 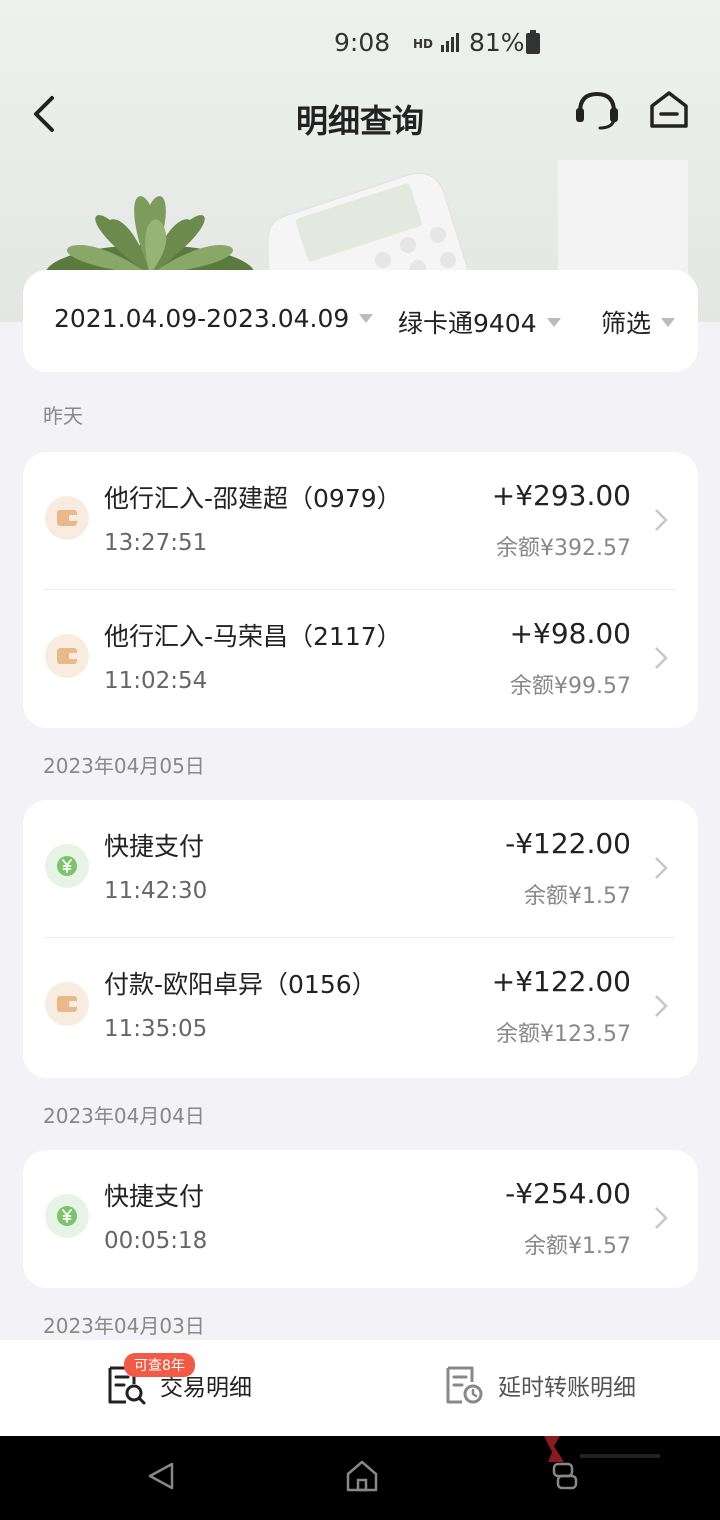 I want to click on transaction-row: 快捷支付 00:05:18 -¥254.00 余额¥1.57, so click(x=360, y=1219).